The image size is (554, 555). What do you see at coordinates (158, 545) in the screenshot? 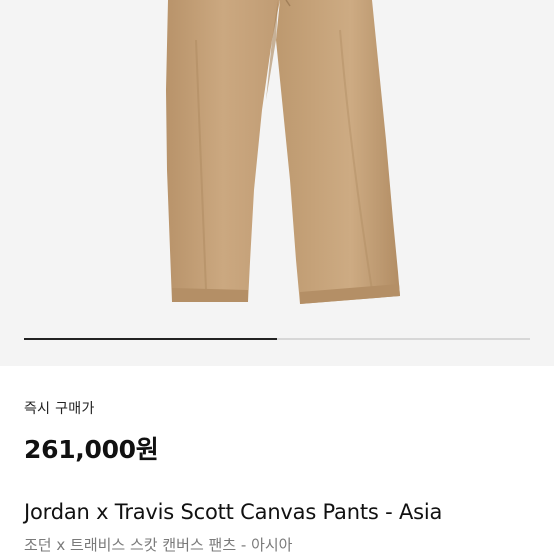
I see `product-subtitle: 조던 x 트래비스 스캇 캔버스 팬츠 - 아시아` at bounding box center [158, 545].